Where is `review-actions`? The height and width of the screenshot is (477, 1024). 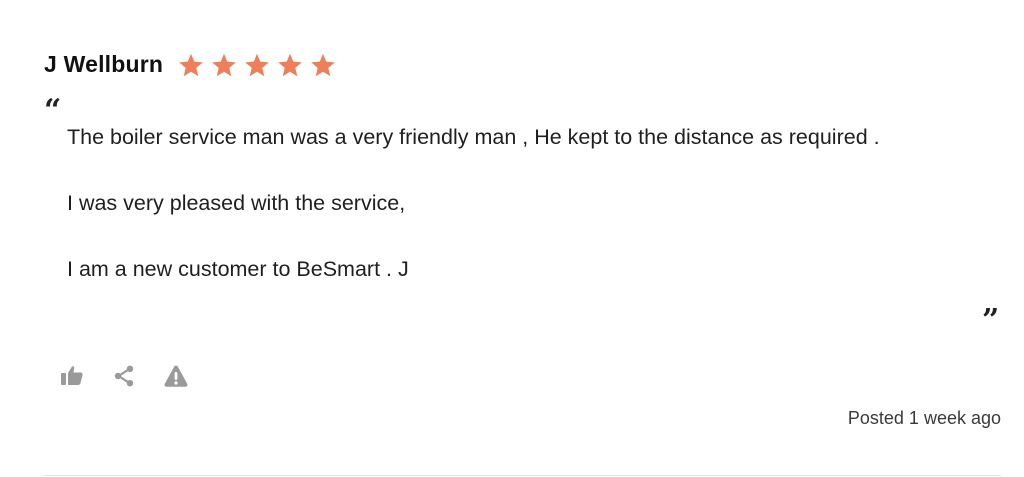 review-actions is located at coordinates (124, 376).